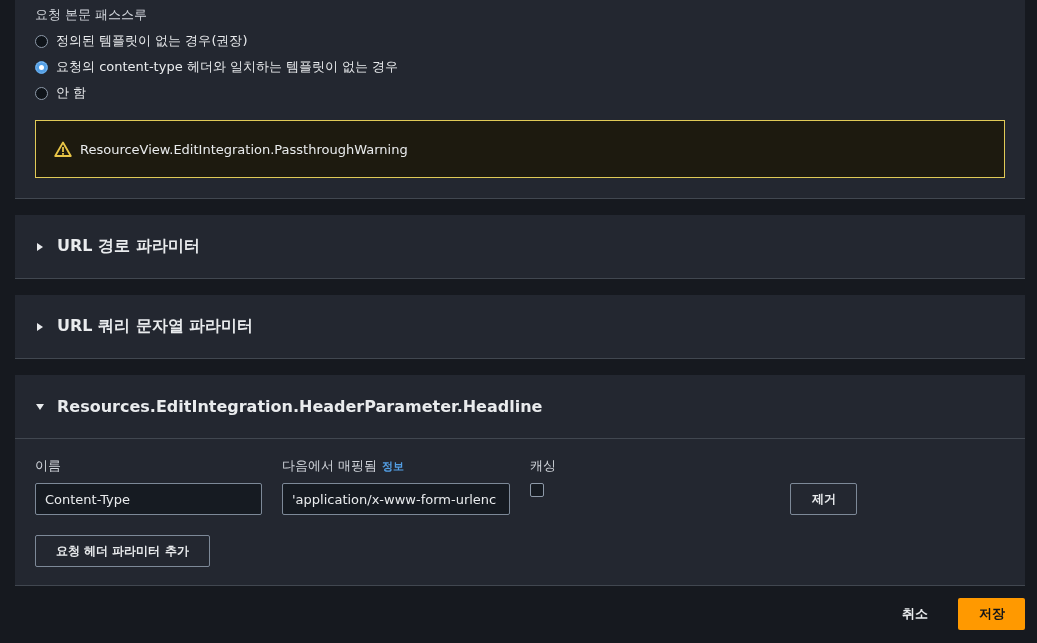  I want to click on save-button: 저장, so click(991, 614).